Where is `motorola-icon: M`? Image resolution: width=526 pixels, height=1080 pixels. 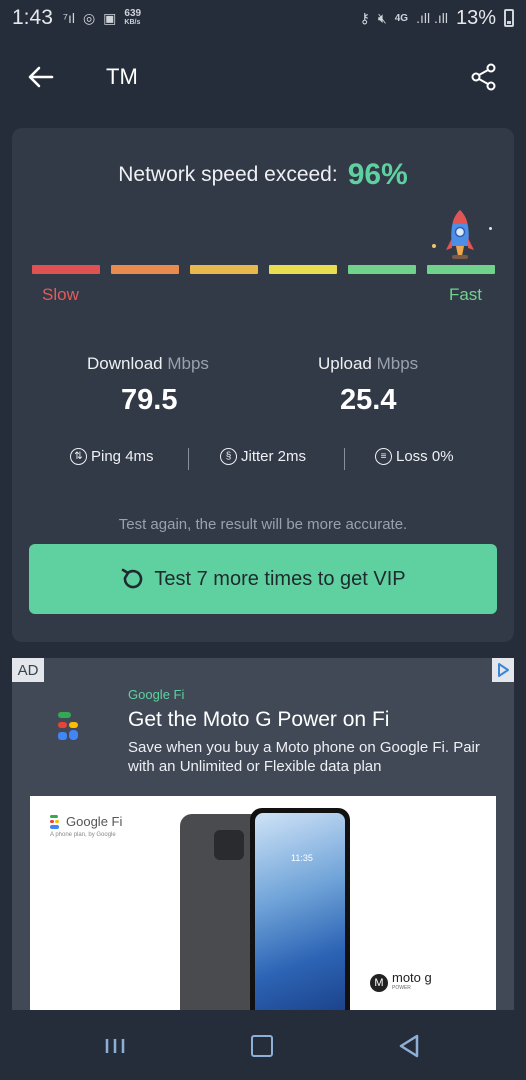 motorola-icon: M is located at coordinates (379, 983).